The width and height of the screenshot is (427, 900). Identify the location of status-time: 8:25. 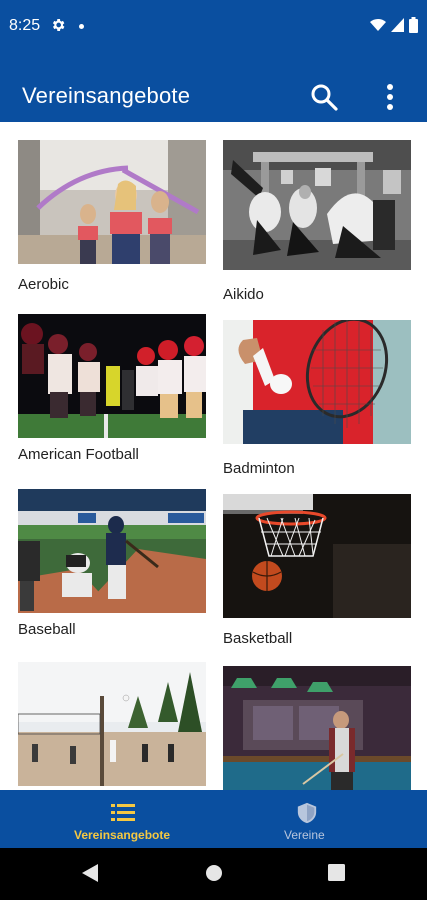
(25, 25).